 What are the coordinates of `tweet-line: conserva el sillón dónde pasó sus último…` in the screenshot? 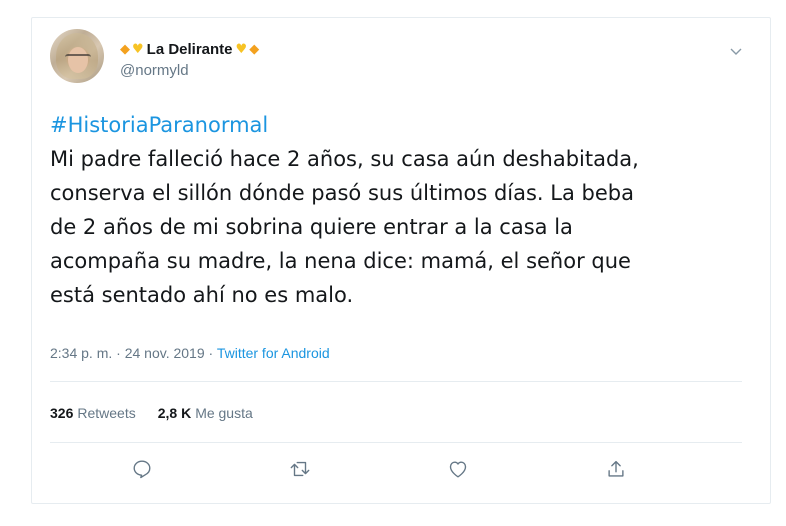 It's located at (342, 193).